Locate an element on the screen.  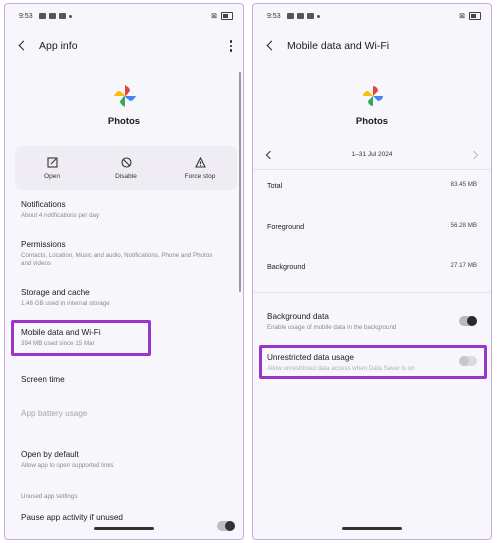
background-data-title: Background data is located at coordinates (298, 316).